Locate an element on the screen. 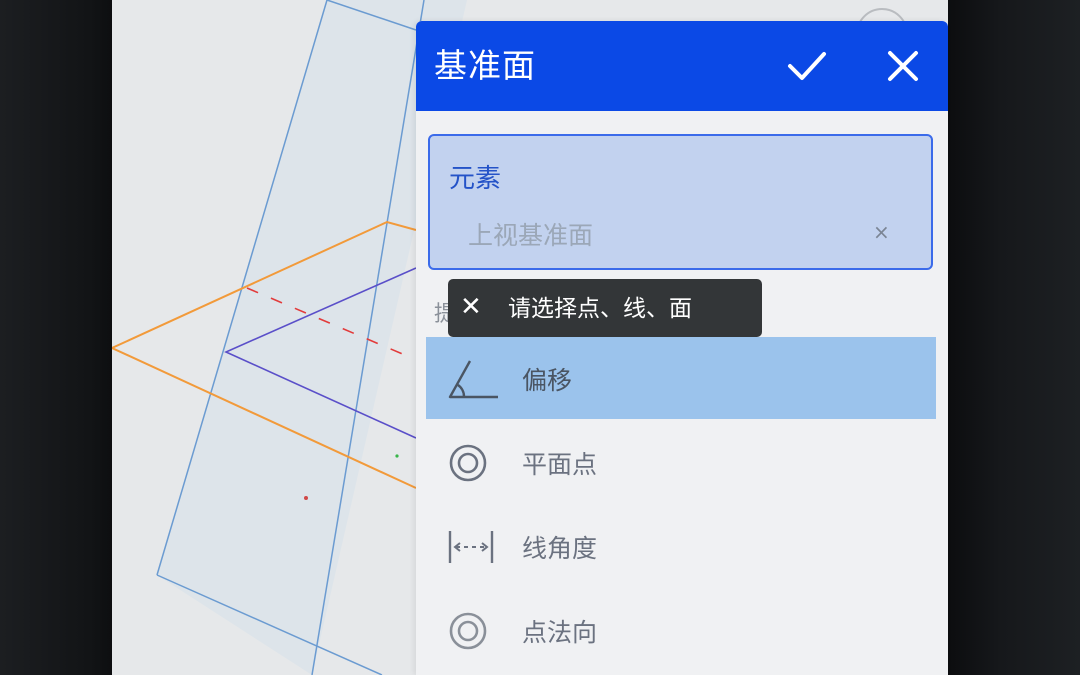  toast-message: 请选择点、线、面 is located at coordinates (600, 309).